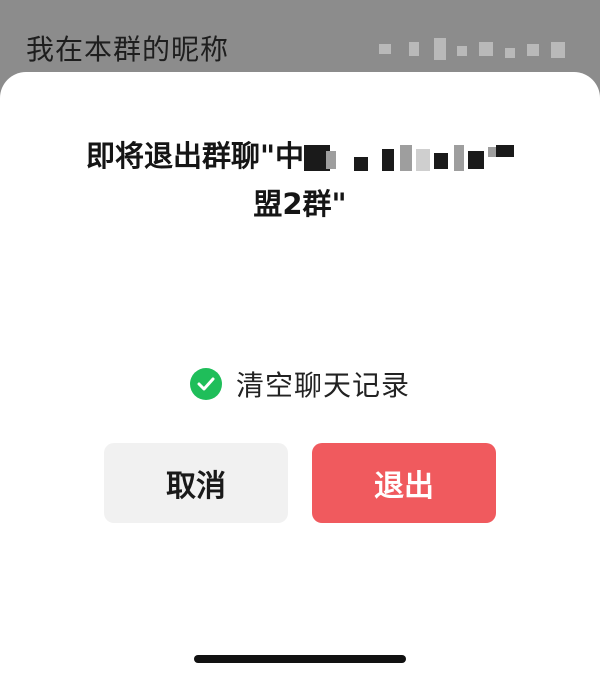  What do you see at coordinates (409, 158) in the screenshot?
I see `group-name-redacted` at bounding box center [409, 158].